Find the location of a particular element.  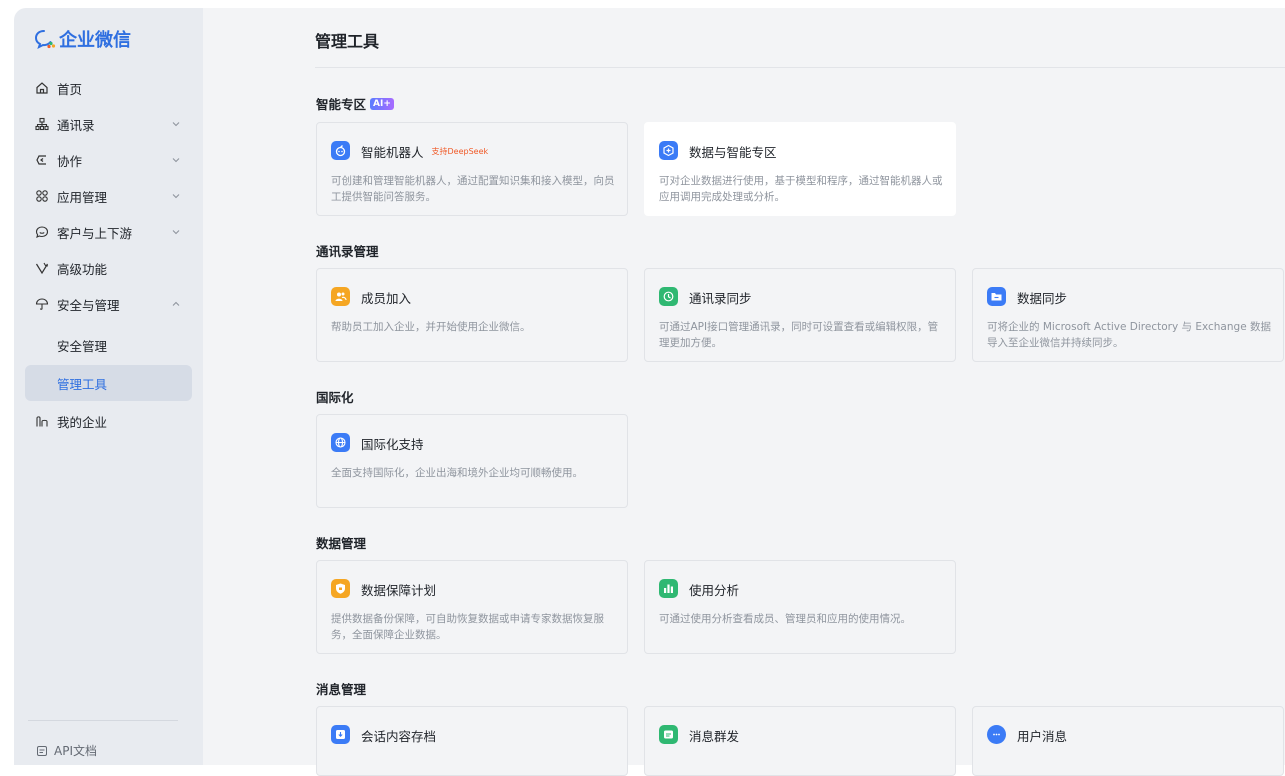

folder-icon is located at coordinates (996, 296).